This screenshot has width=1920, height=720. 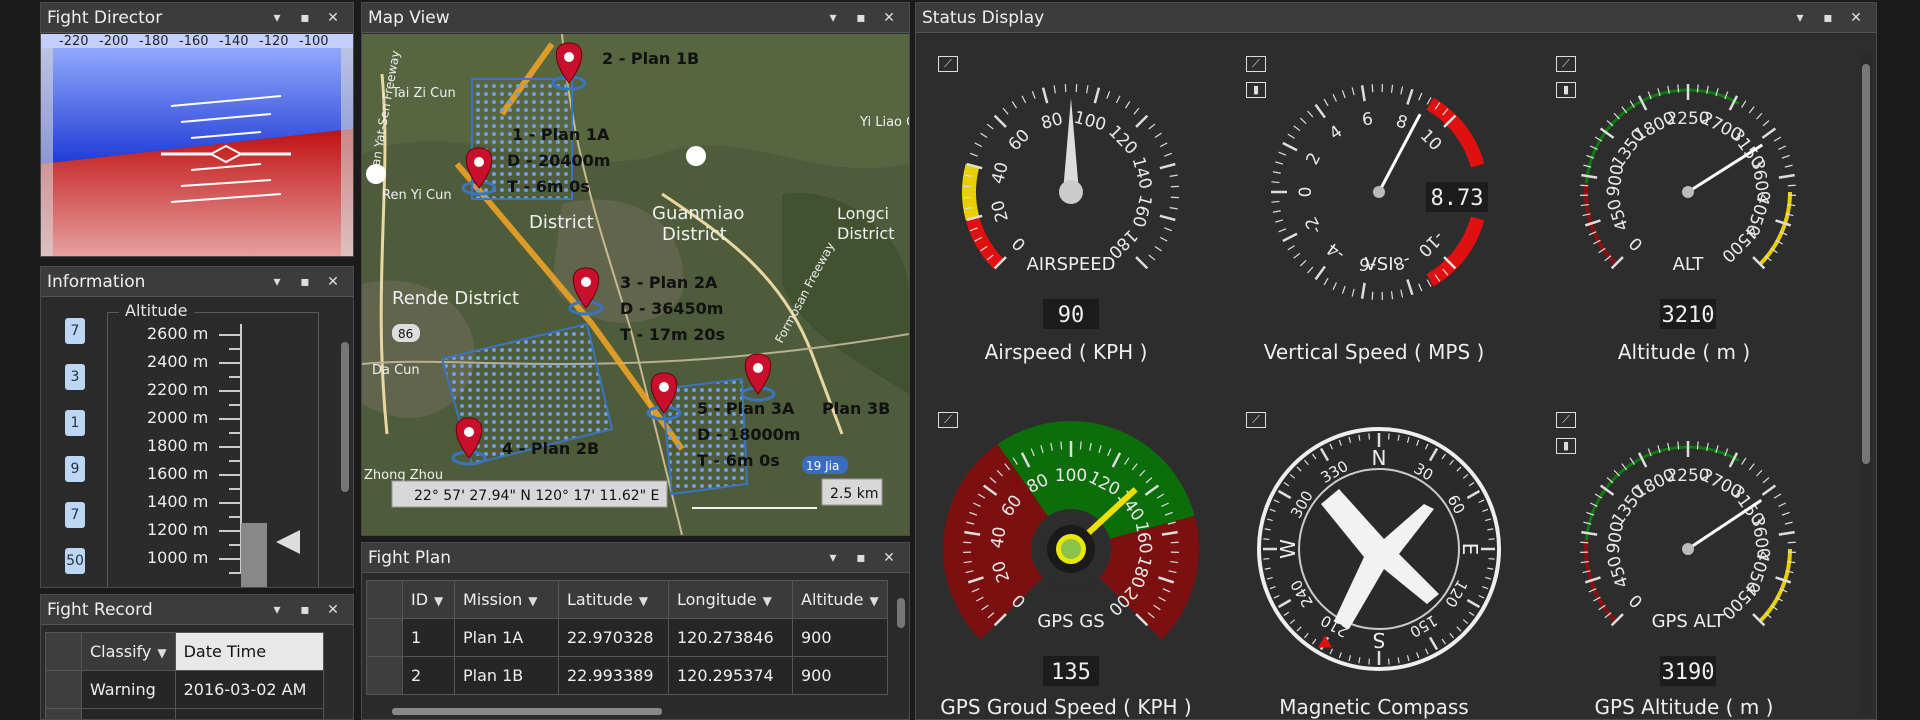 What do you see at coordinates (197, 610) in the screenshot?
I see `flight-record-titlebar: Fight Record ▾ ▪ ✕` at bounding box center [197, 610].